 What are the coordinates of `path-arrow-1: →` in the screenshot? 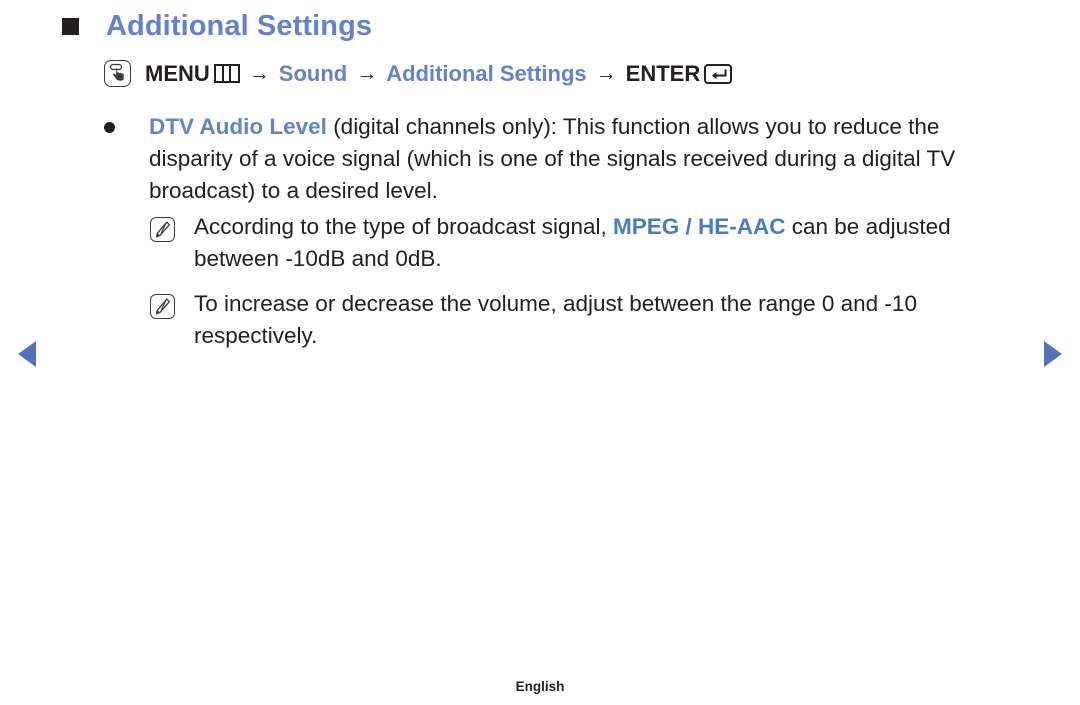 It's located at (259, 73).